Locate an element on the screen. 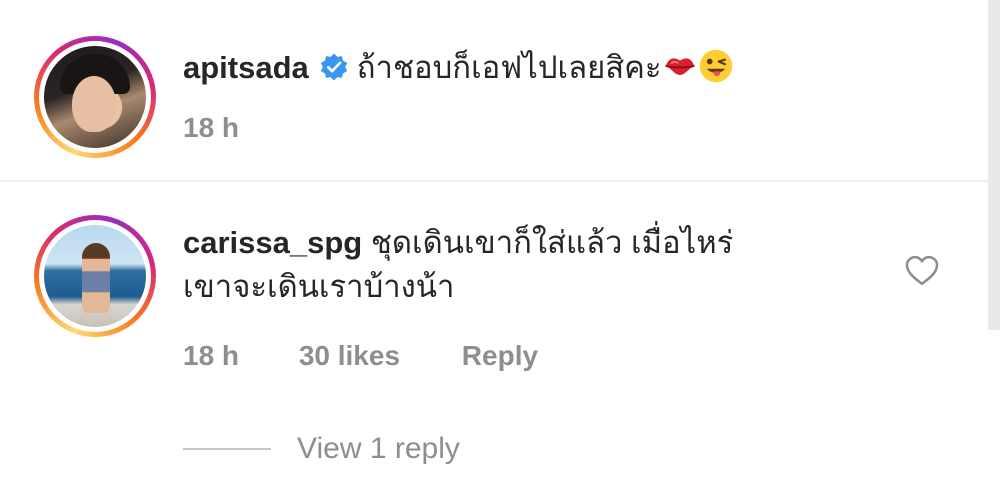 This screenshot has width=1000, height=493. comment-text-line-1: ชุดเดินเขาก็ใส่แล้ว เมื่อไหร่ is located at coordinates (552, 242).